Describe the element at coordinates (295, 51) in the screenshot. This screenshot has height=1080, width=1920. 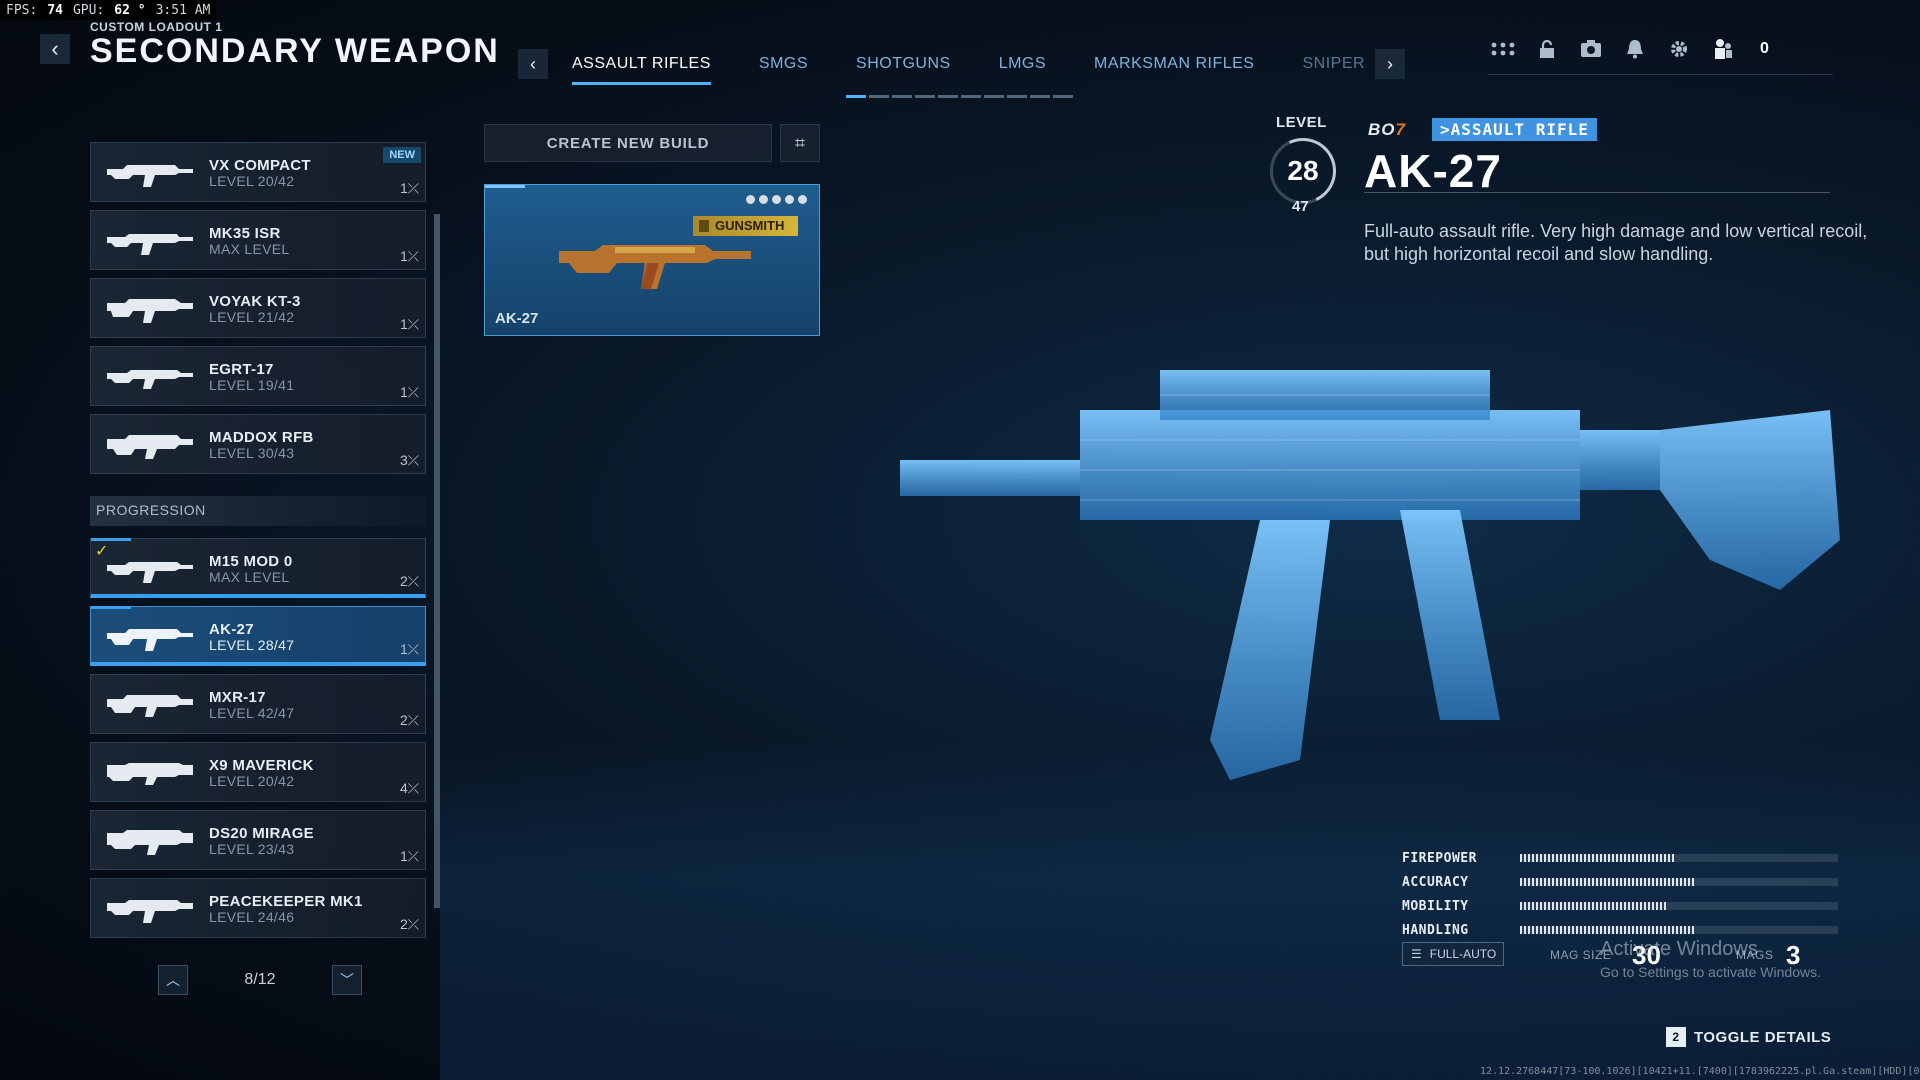
I see `page-title: SECONDARY WEAPON` at that location.